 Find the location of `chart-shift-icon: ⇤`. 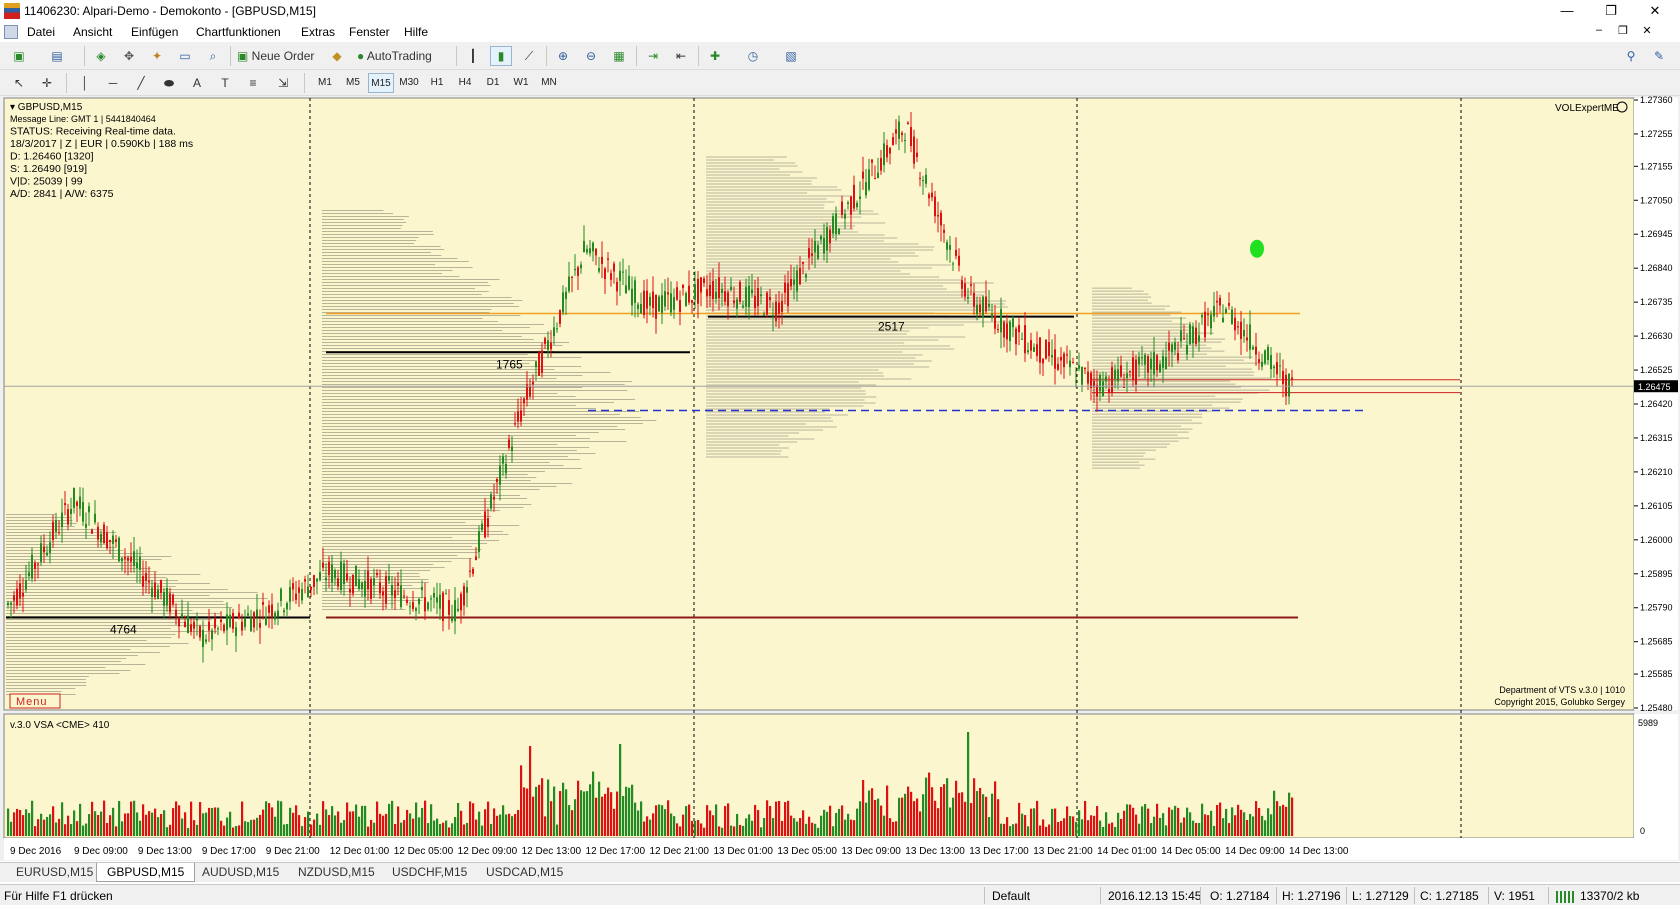

chart-shift-icon: ⇤ is located at coordinates (681, 56).